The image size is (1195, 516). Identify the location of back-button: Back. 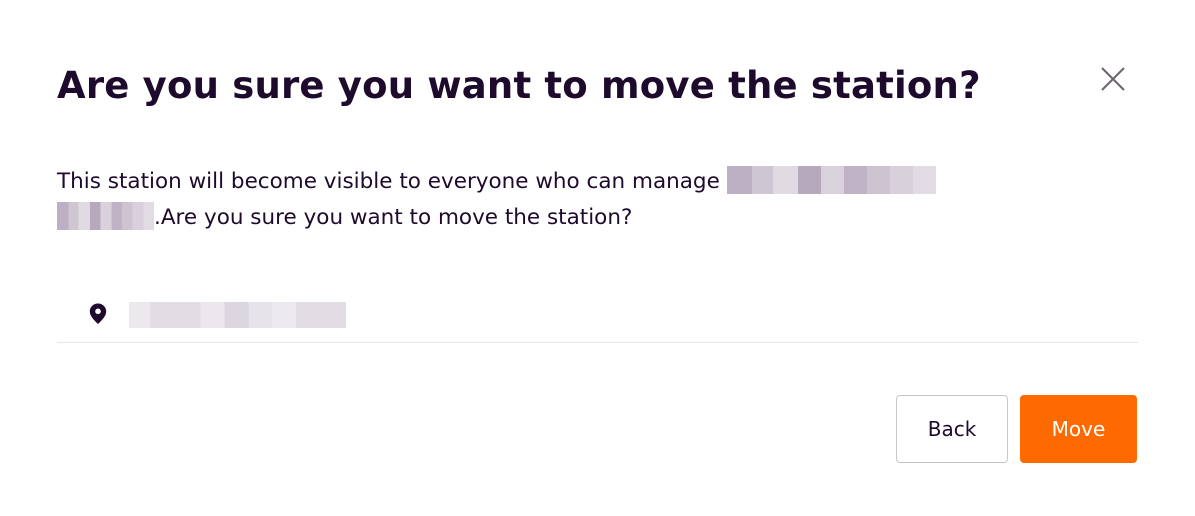
(952, 429).